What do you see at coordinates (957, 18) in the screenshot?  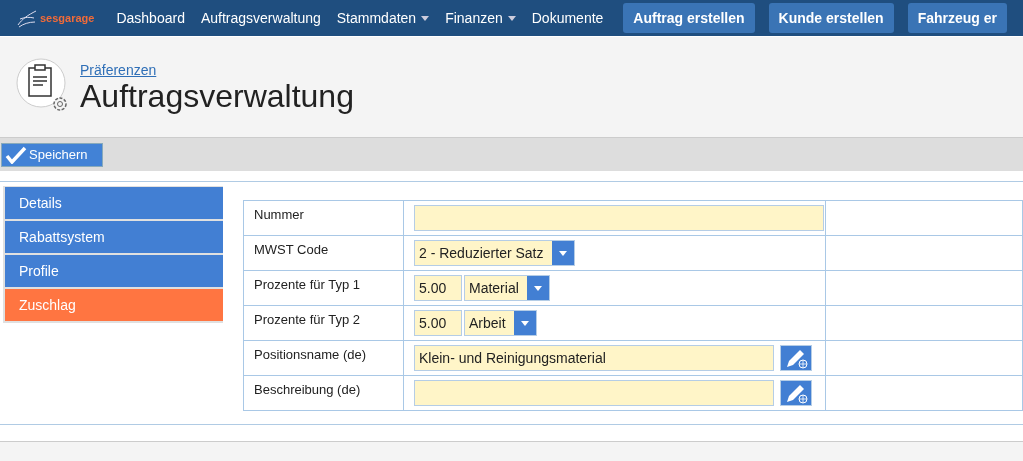 I see `create-button: Fahrzeug er` at bounding box center [957, 18].